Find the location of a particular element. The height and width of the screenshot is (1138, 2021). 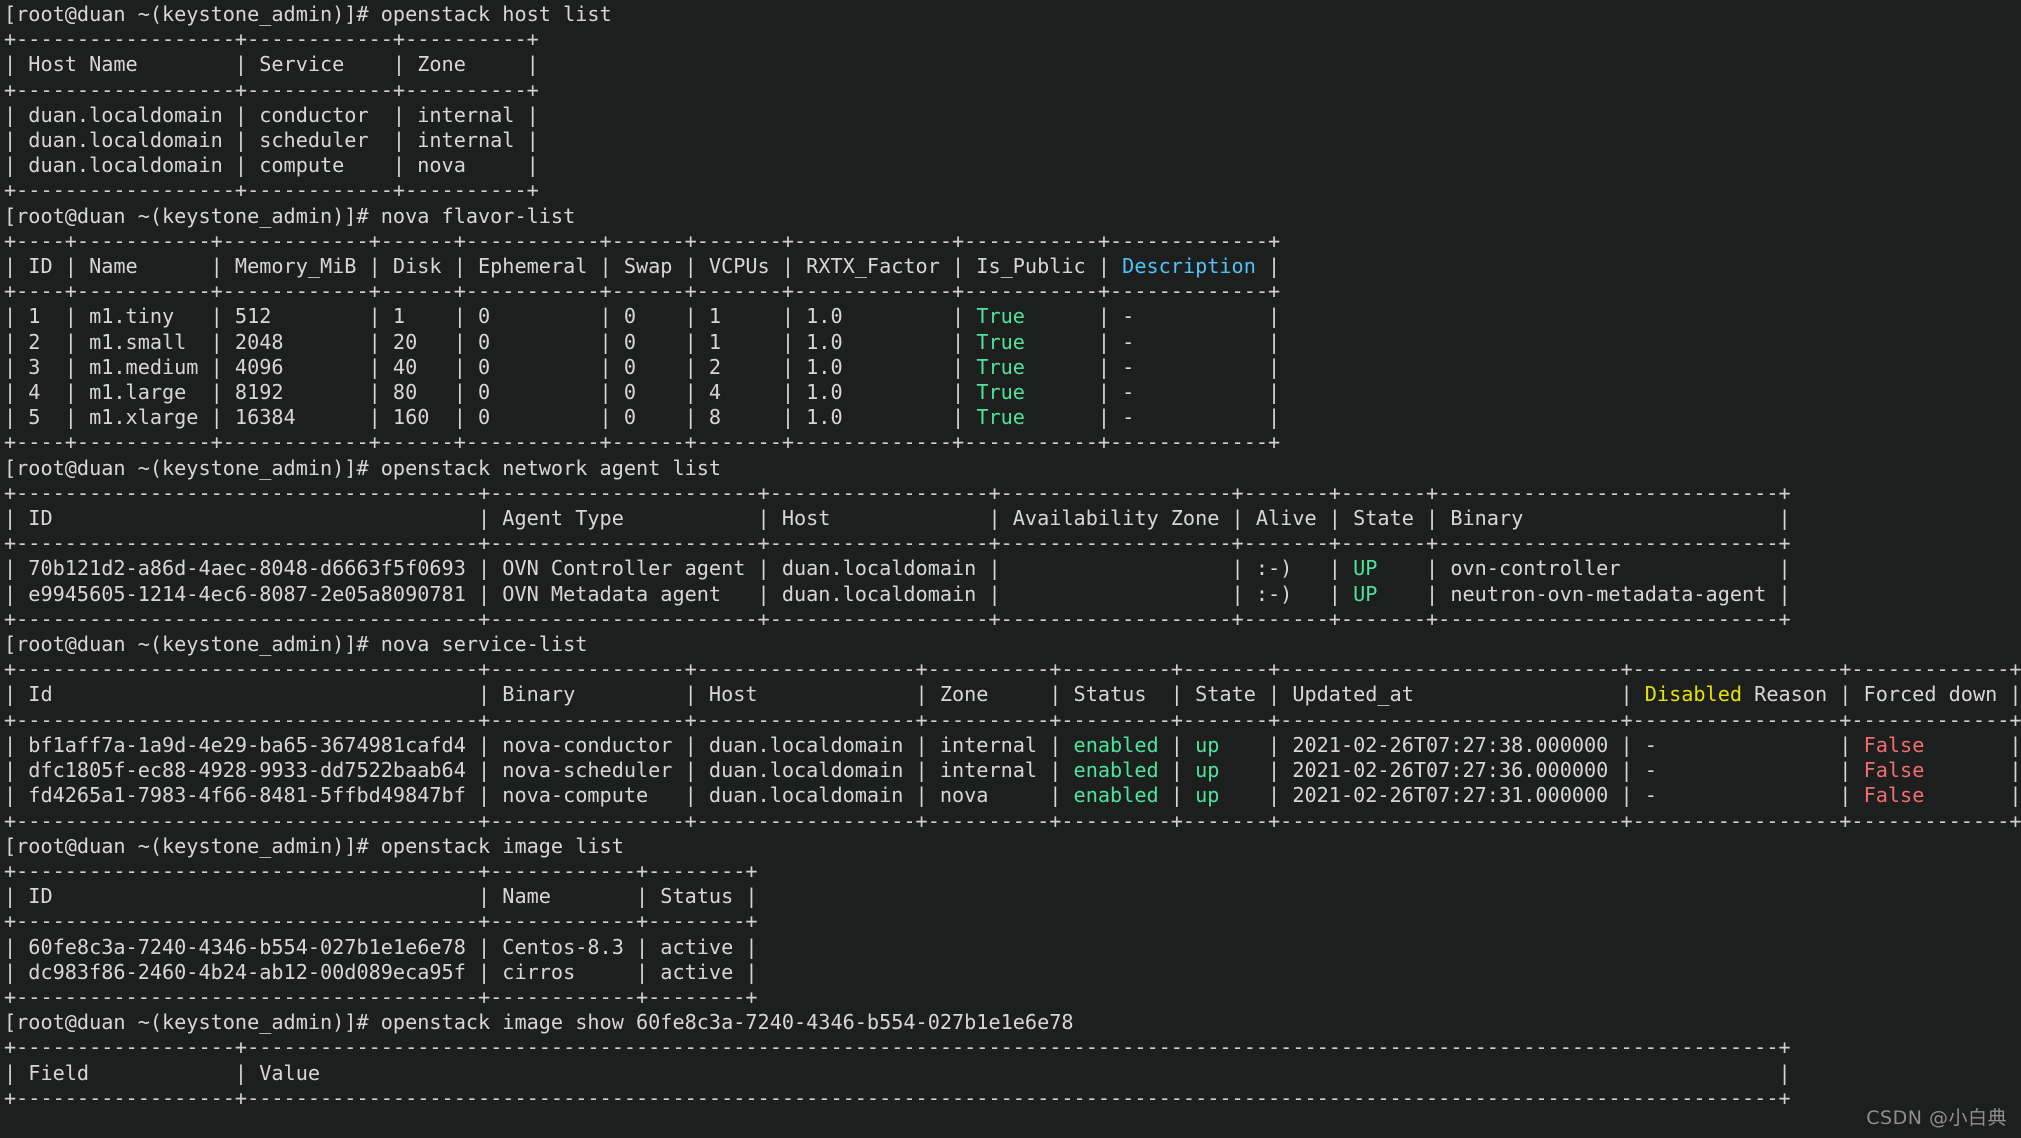

terminal-text: Reason | Forced down | is located at coordinates (1881, 694).